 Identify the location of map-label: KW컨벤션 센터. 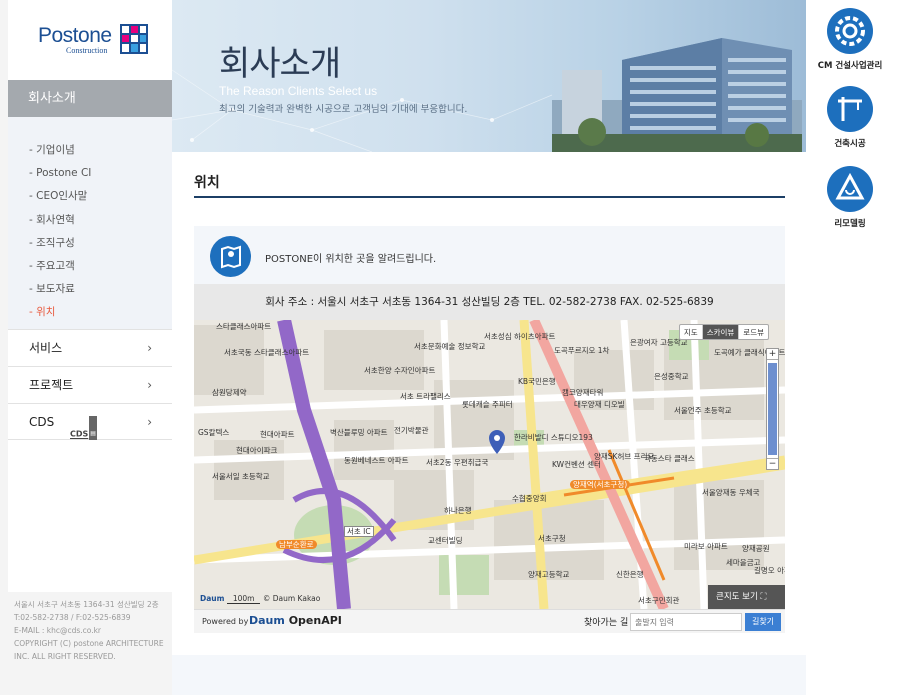
(576, 464).